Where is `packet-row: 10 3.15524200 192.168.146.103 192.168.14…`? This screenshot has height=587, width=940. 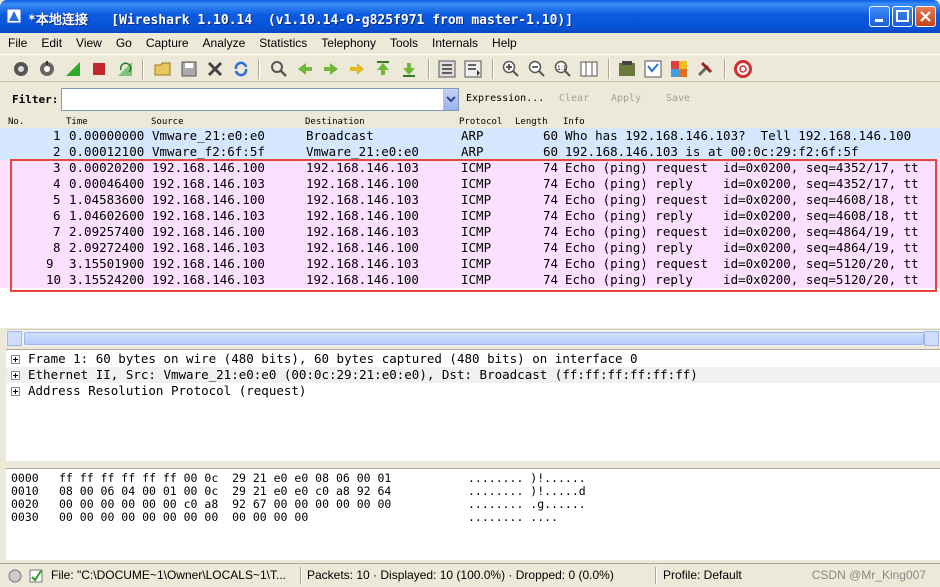 packet-row: 10 3.15524200 192.168.146.103 192.168.14… is located at coordinates (470, 280).